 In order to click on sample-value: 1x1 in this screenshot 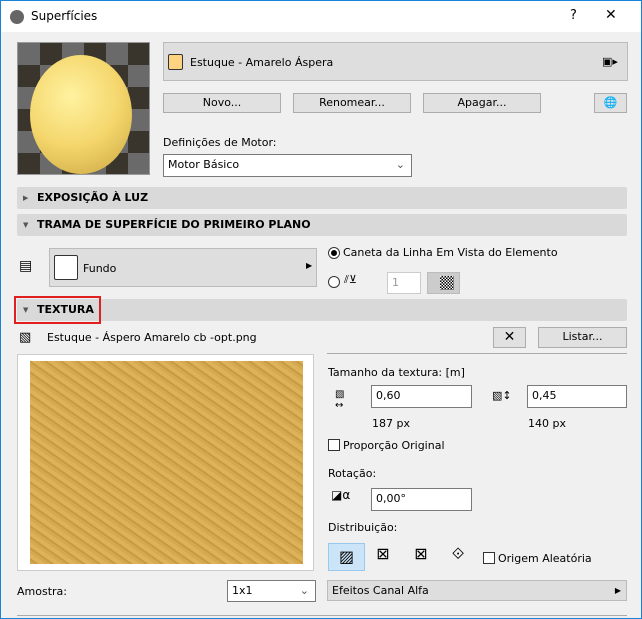, I will do `click(242, 590)`.